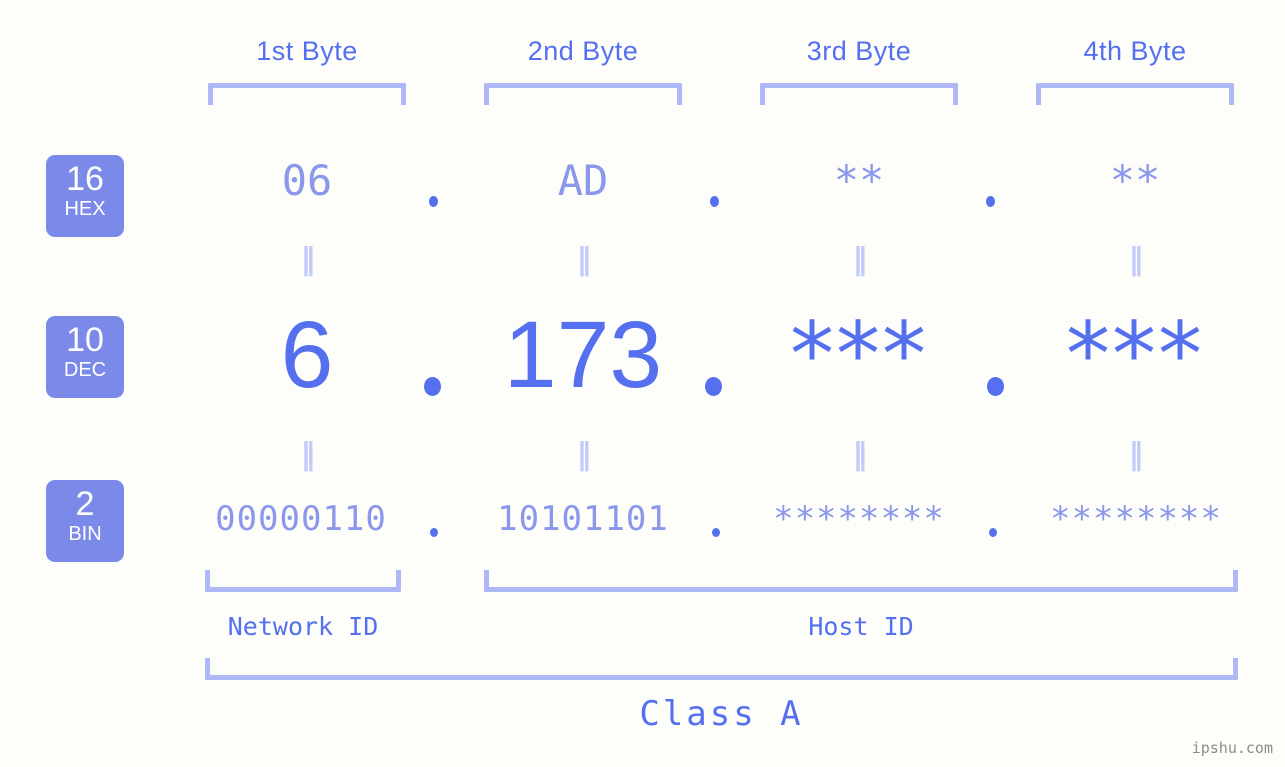 This screenshot has height=767, width=1285. Describe the element at coordinates (859, 180) in the screenshot. I see `hex-byte-3: **` at that location.